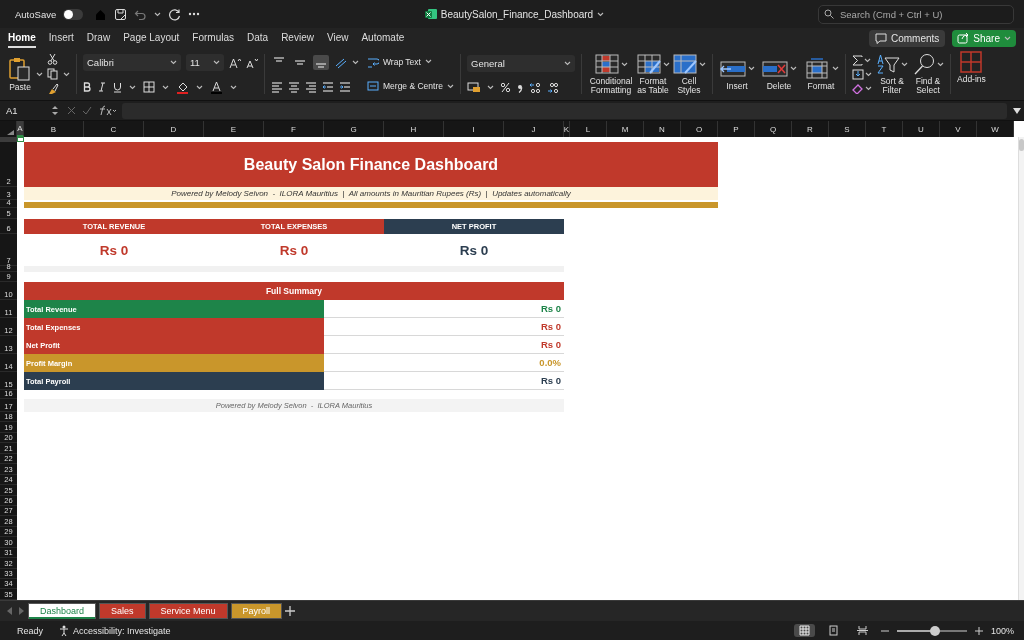 This screenshot has height=640, width=1024. What do you see at coordinates (699, 129) in the screenshot?
I see `column-header: O` at bounding box center [699, 129].